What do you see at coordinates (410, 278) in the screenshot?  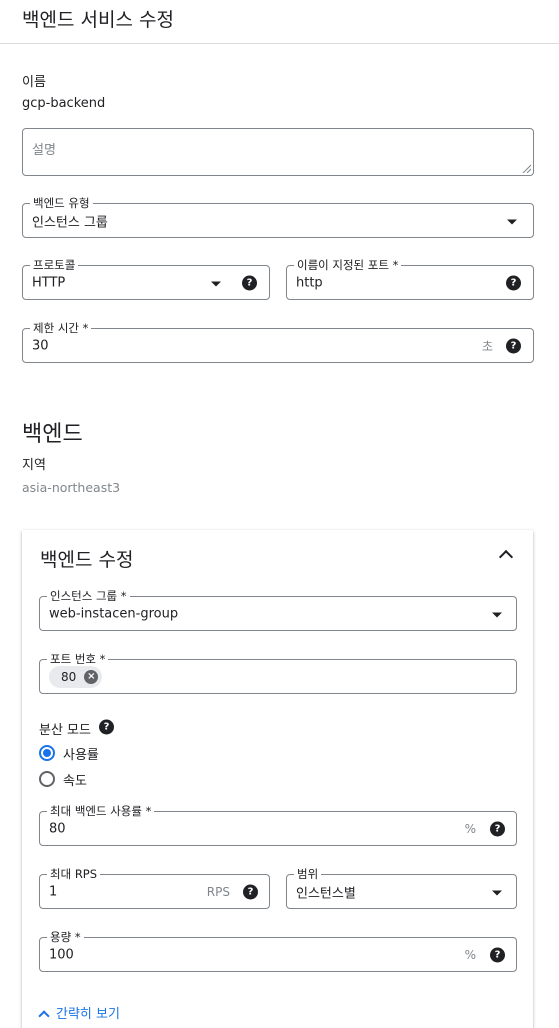 I see `named-port-field: 이름이 지정된 포트 * http ?` at bounding box center [410, 278].